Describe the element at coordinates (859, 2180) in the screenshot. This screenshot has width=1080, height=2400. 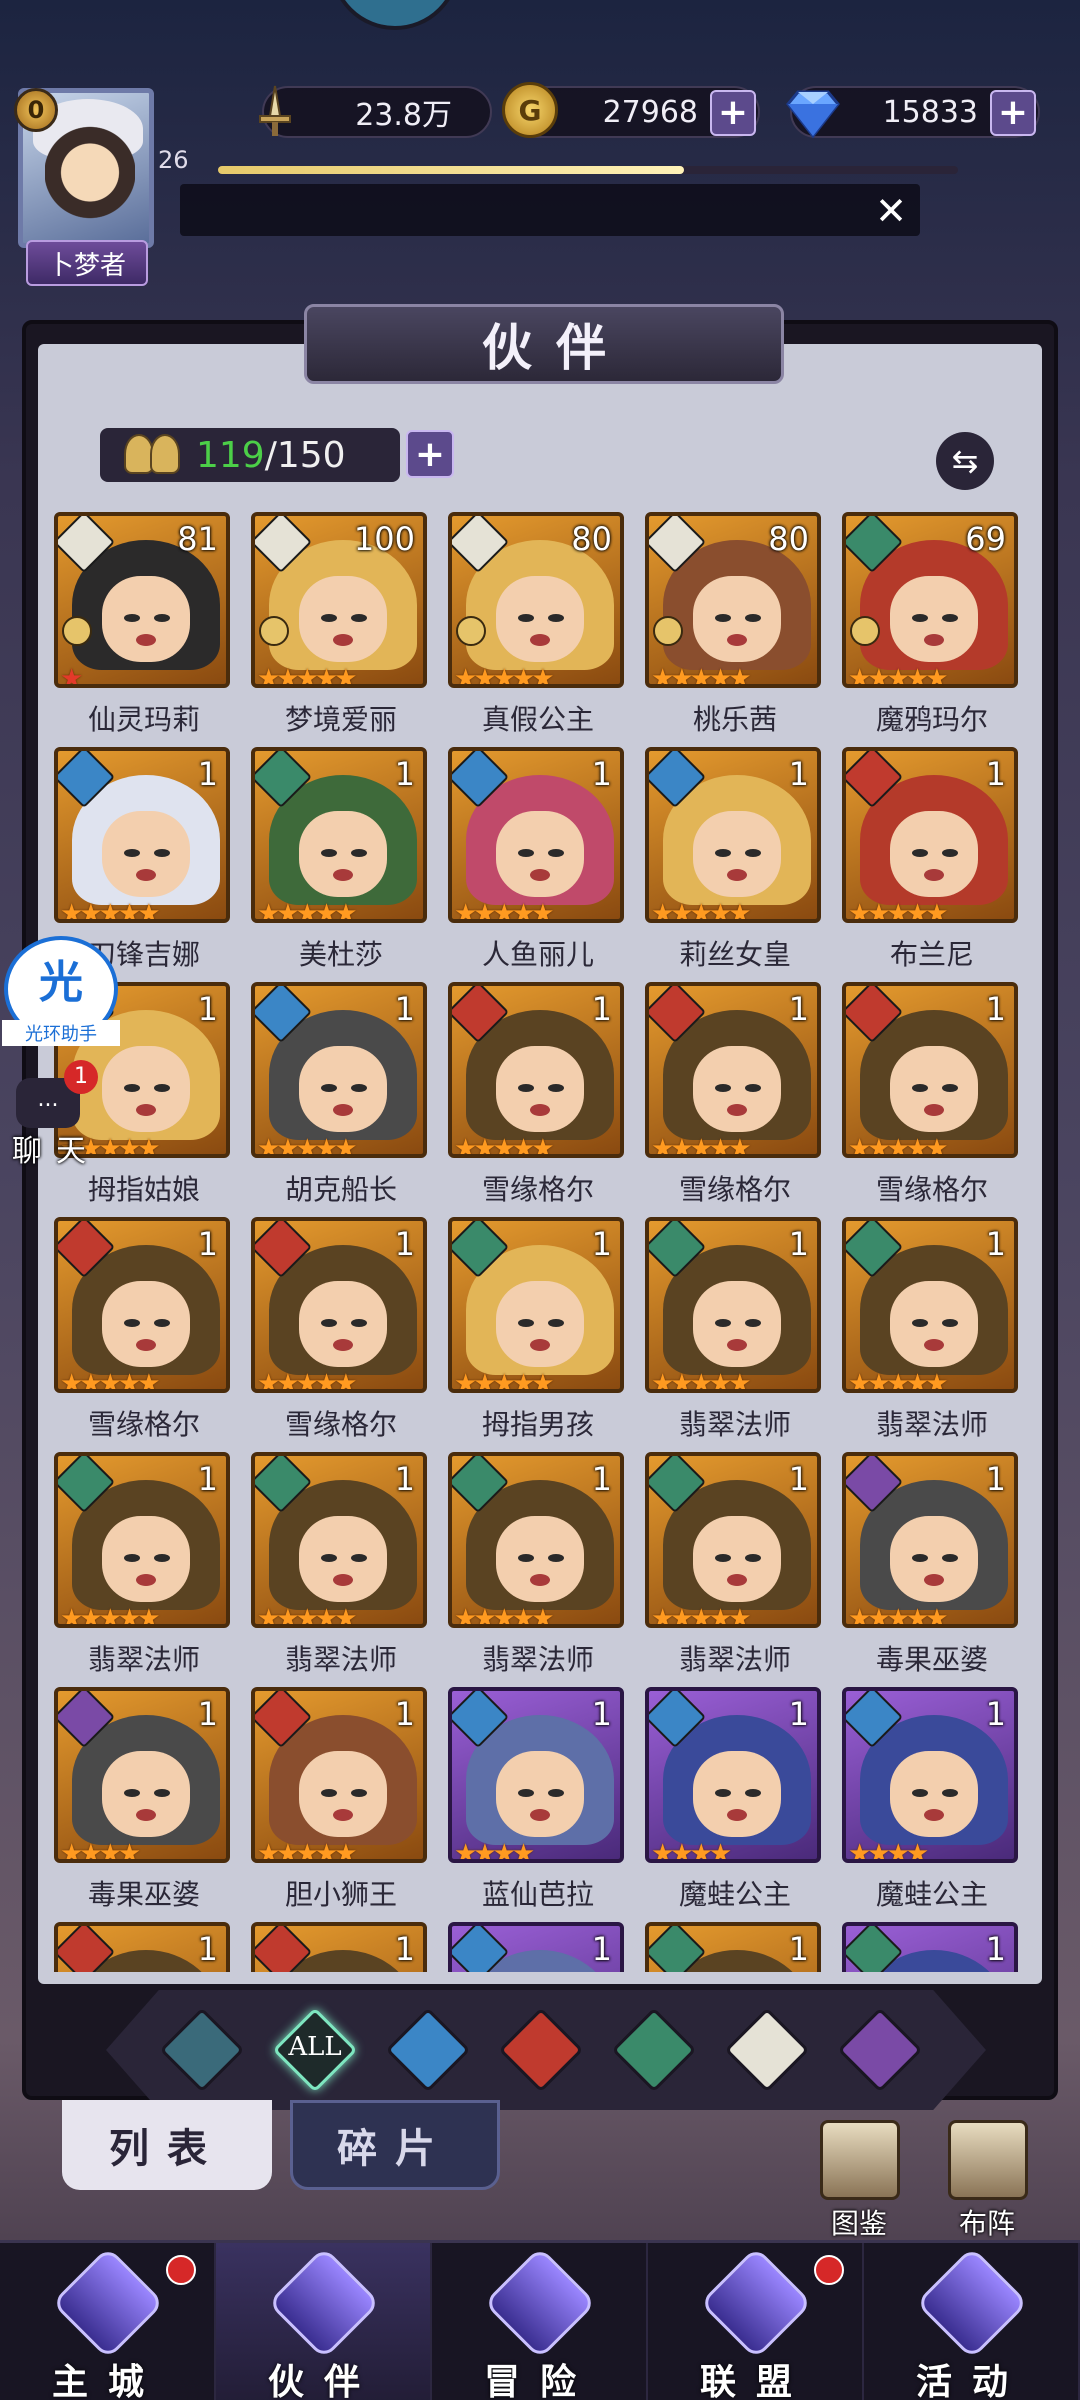
I see `codex-button: 图鉴` at that location.